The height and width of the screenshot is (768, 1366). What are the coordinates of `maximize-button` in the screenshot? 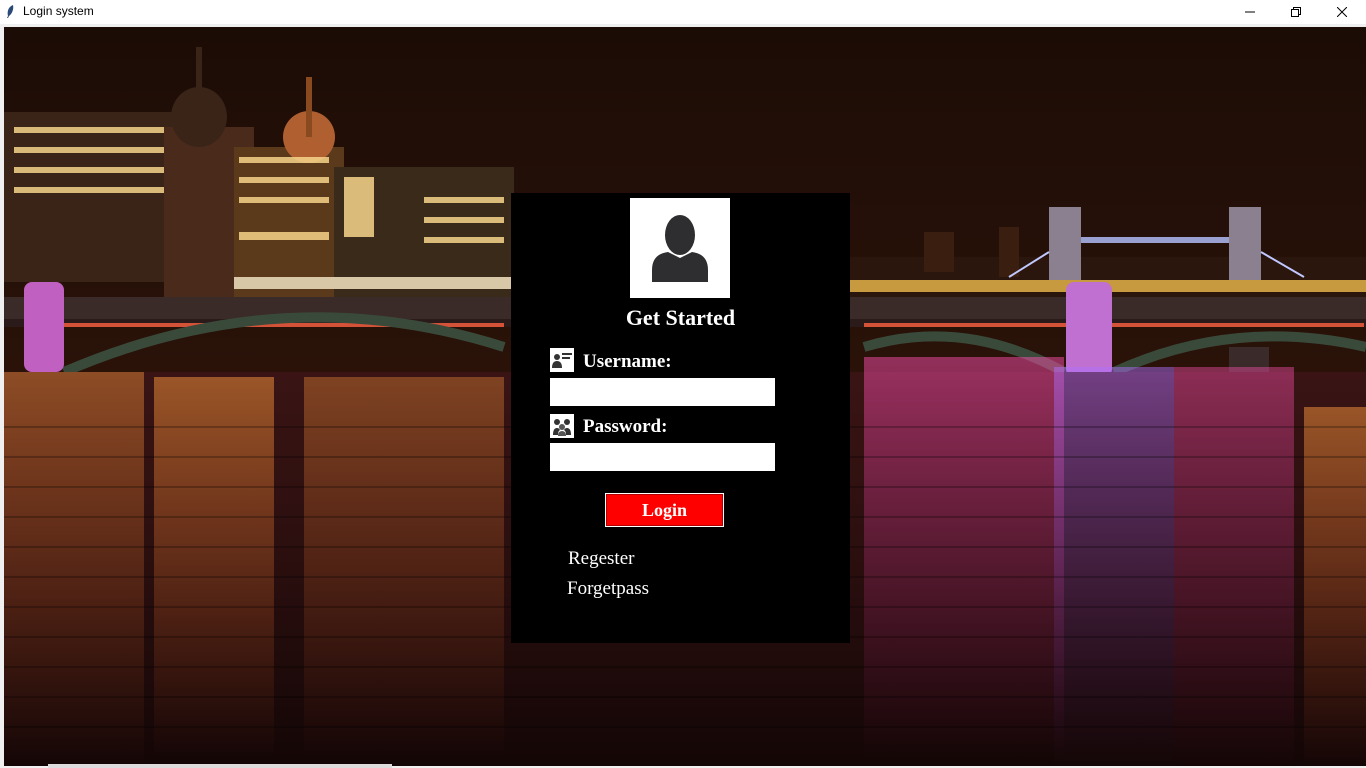 It's located at (1296, 12).